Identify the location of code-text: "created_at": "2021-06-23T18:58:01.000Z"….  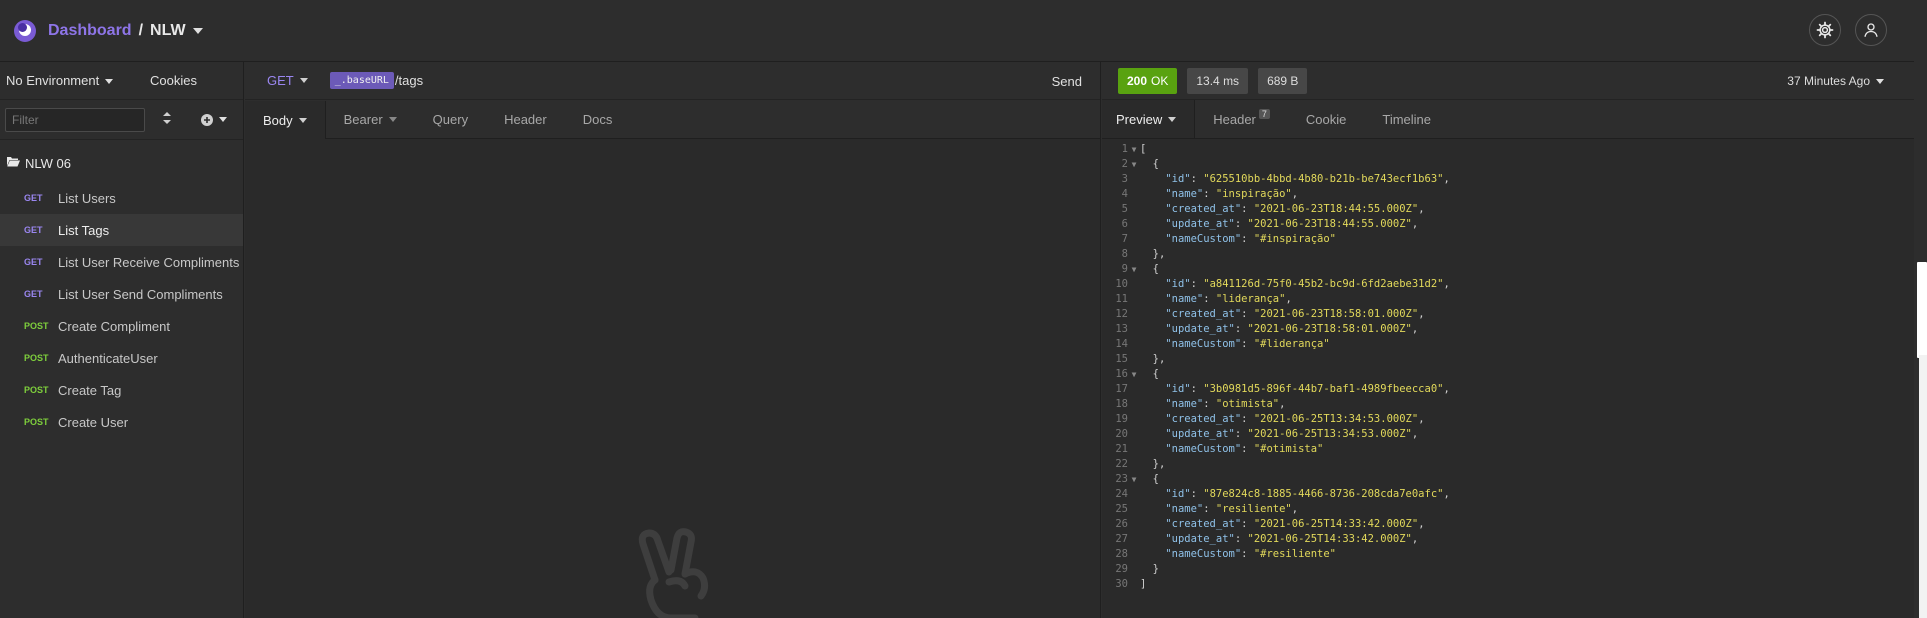
(1282, 314).